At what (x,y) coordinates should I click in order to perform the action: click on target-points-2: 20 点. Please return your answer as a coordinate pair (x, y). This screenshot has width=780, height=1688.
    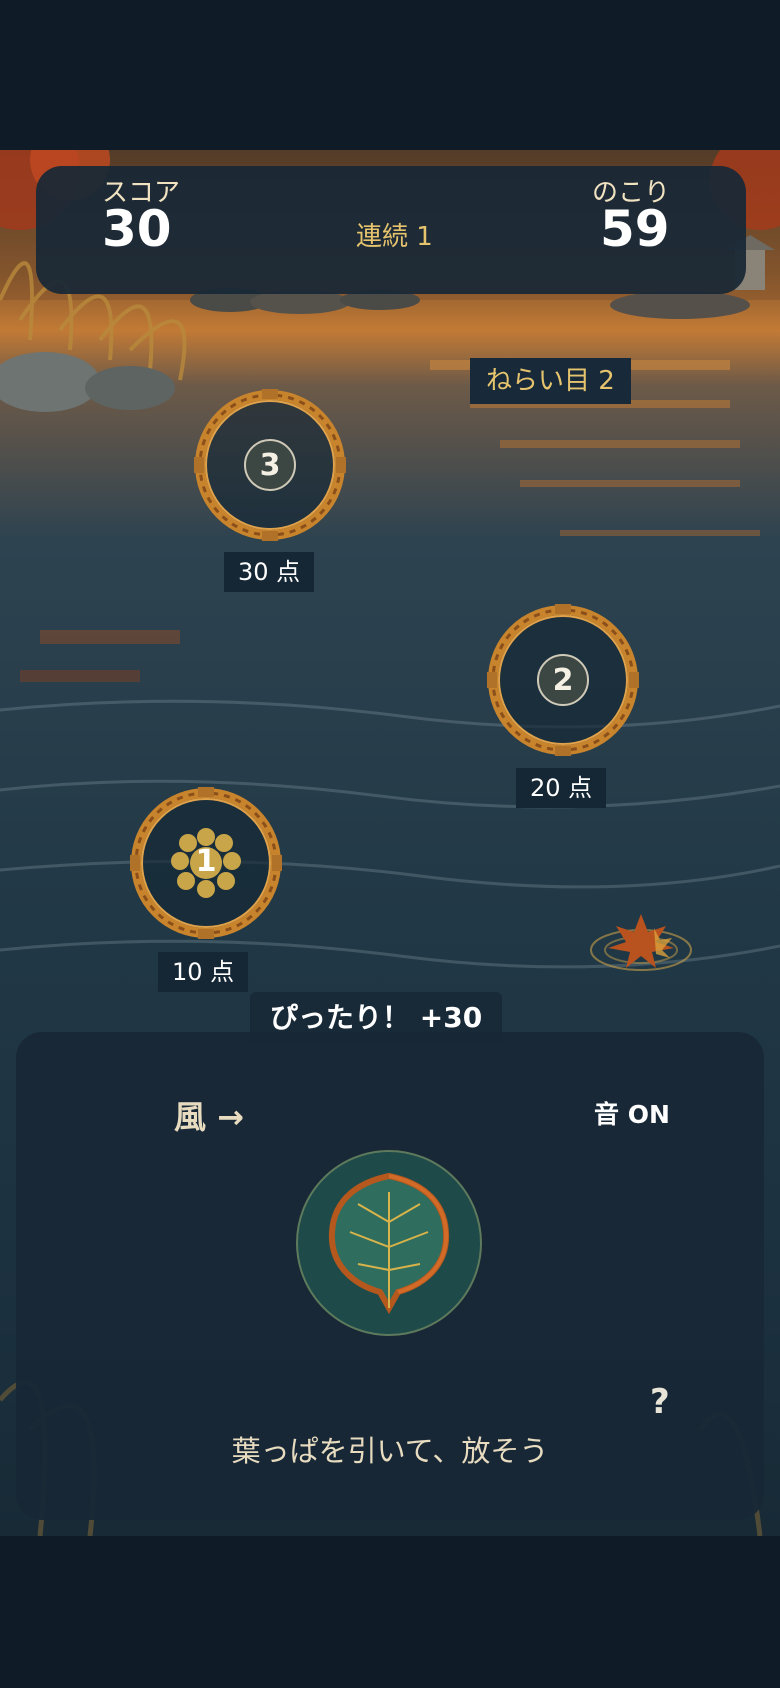
    Looking at the image, I should click on (561, 788).